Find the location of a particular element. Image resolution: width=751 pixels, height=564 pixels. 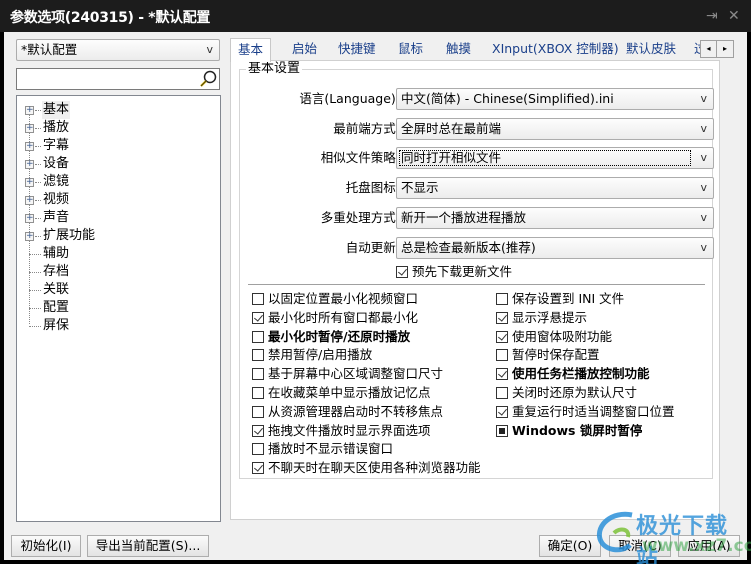

tab-basic: 基本 is located at coordinates (251, 50).